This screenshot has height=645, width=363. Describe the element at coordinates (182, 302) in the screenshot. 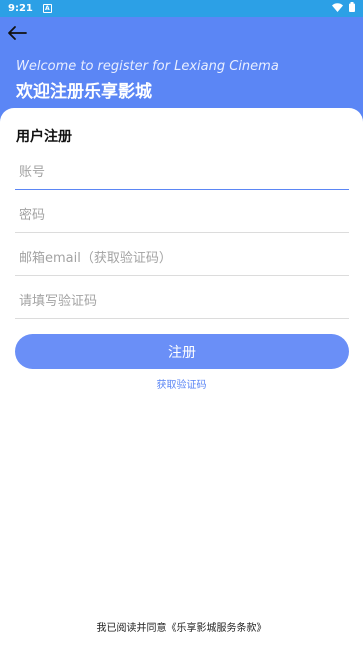

I see `verification-code-input` at that location.